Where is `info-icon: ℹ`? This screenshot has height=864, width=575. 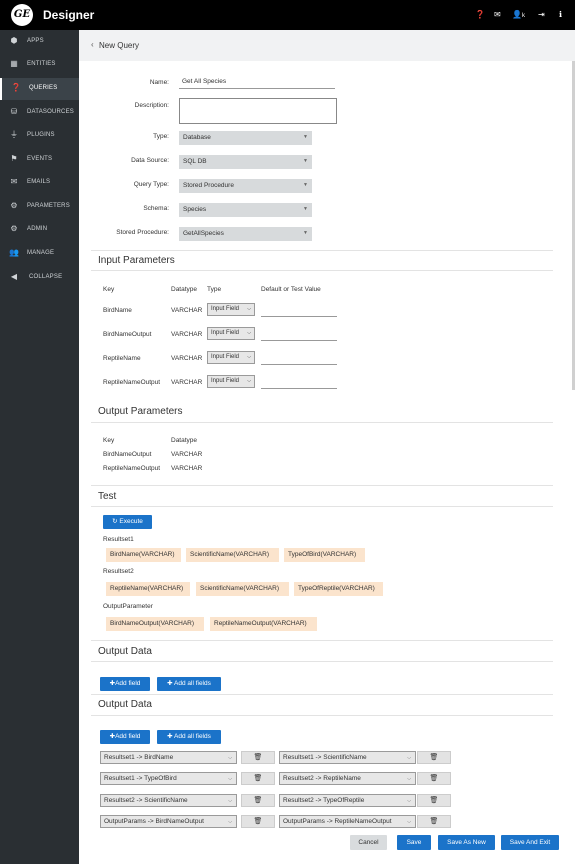
info-icon: ℹ is located at coordinates (560, 15).